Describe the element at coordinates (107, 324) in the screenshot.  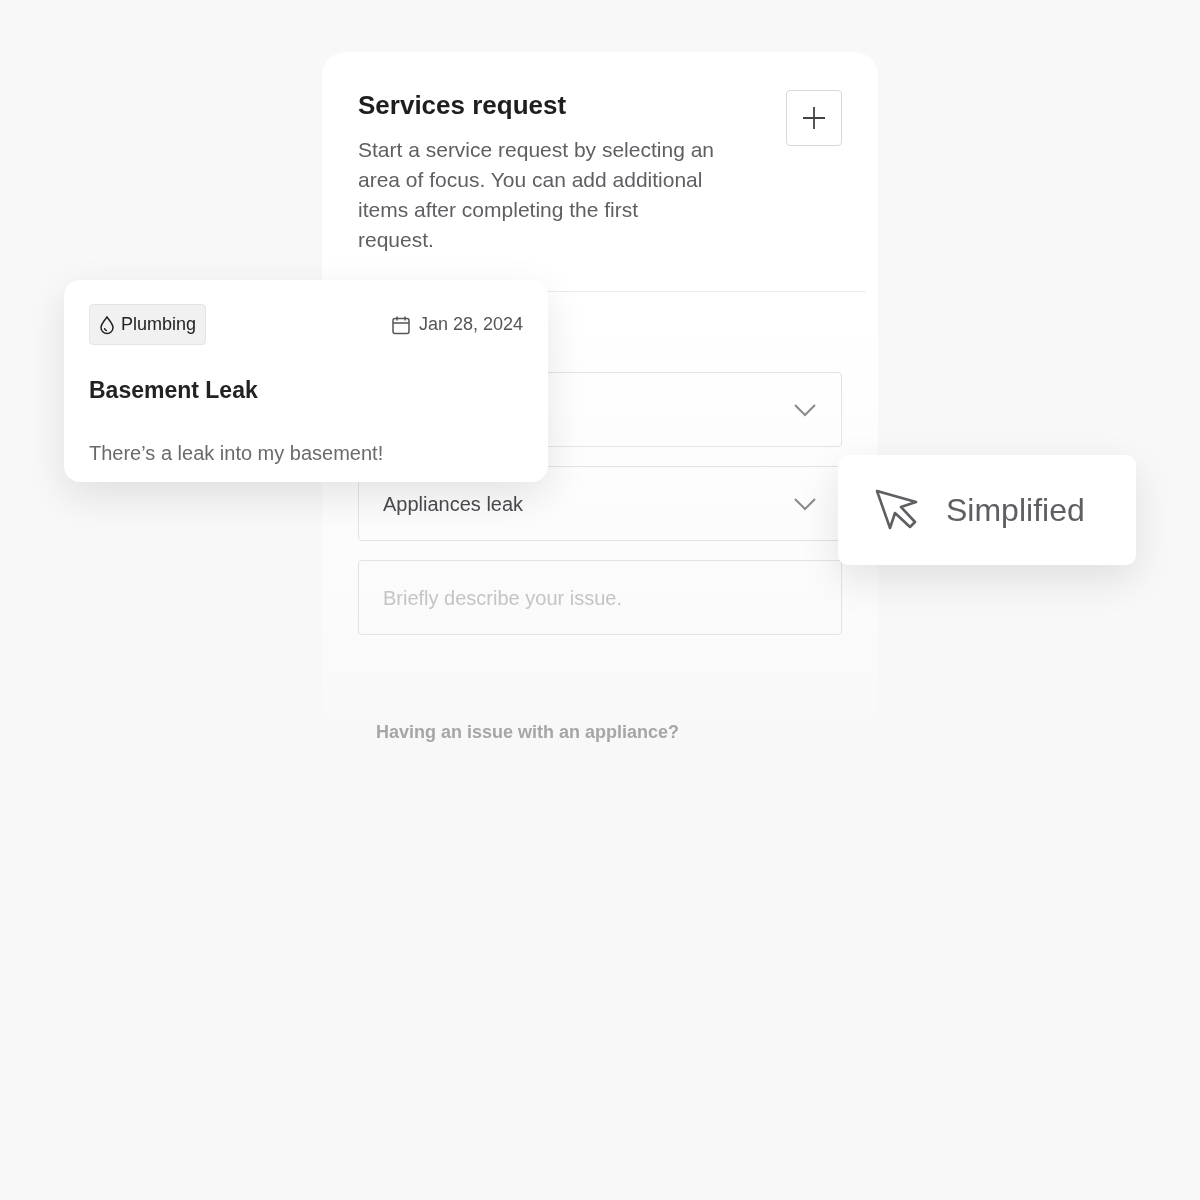
I see `drop-icon` at that location.